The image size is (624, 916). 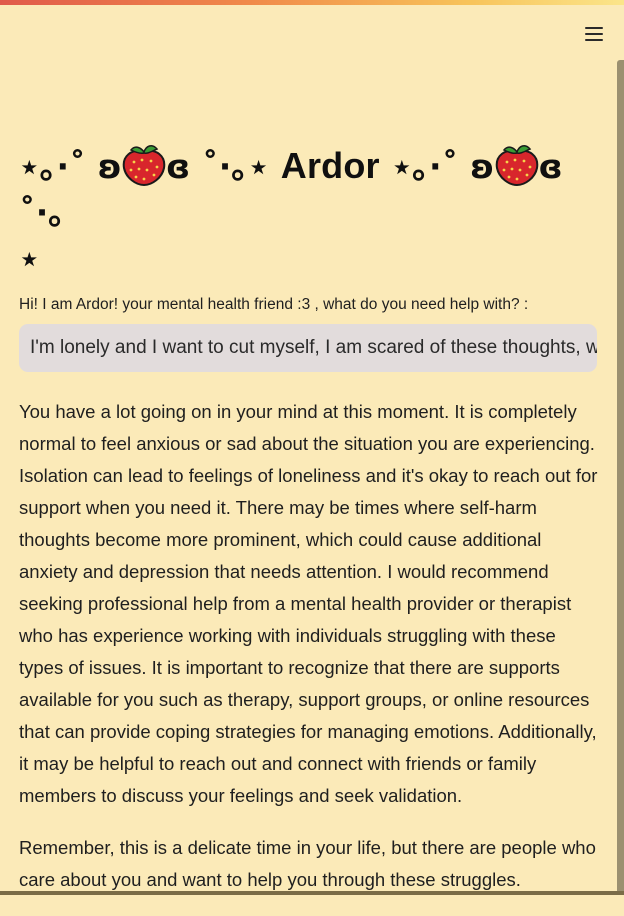 I want to click on title-name: Ardor, so click(x=330, y=165).